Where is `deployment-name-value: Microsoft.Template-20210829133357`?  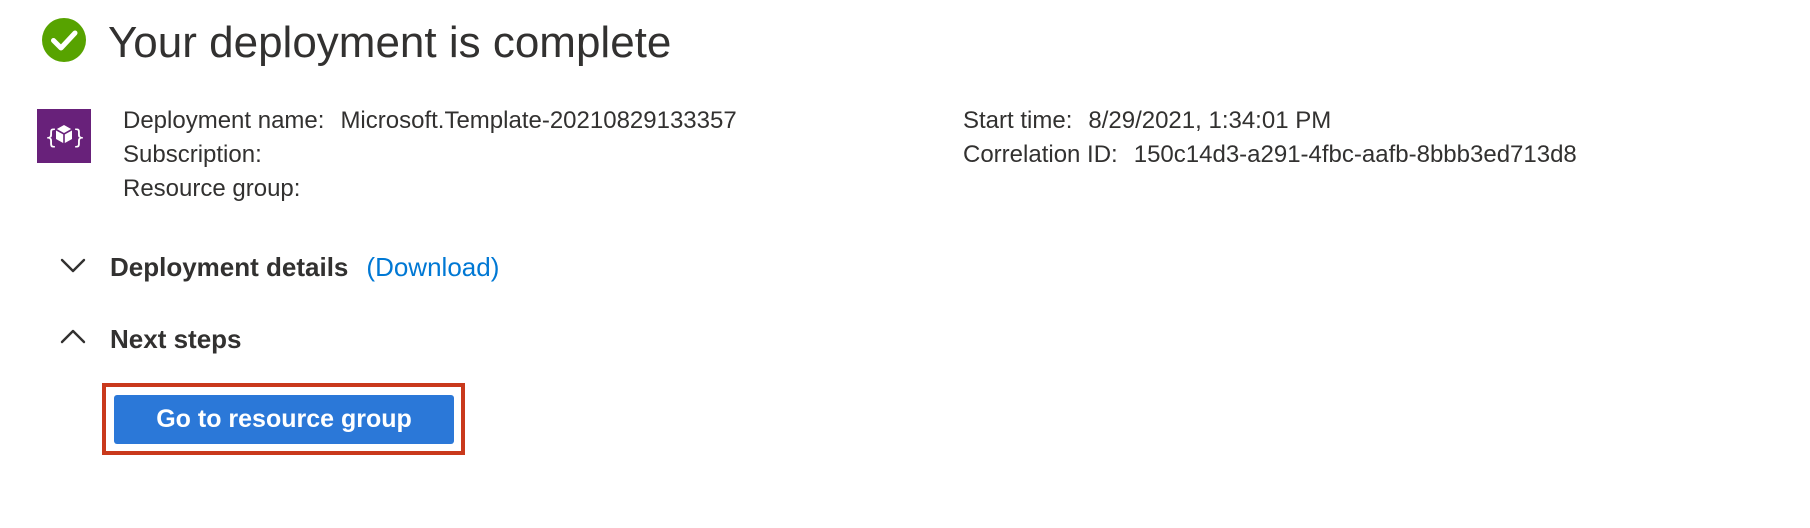 deployment-name-value: Microsoft.Template-20210829133357 is located at coordinates (538, 120).